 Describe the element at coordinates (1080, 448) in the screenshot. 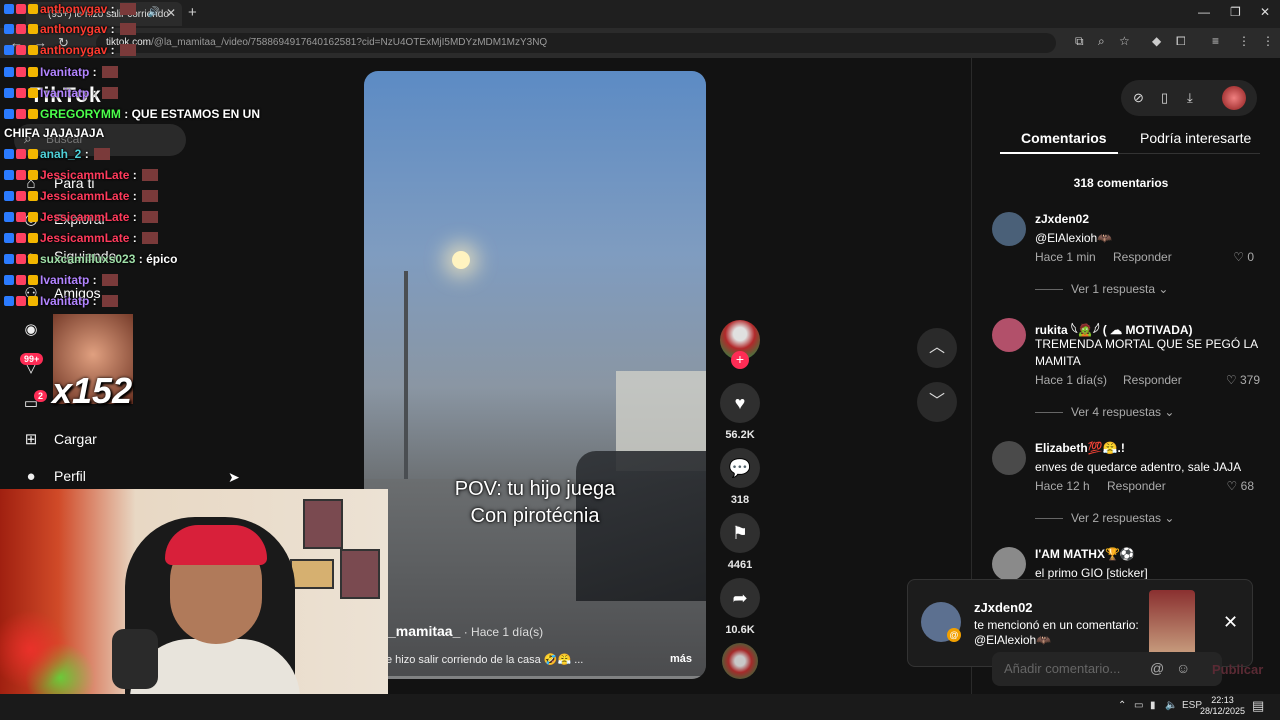

I see `comment-author: Elizabeth💯😤.!` at that location.